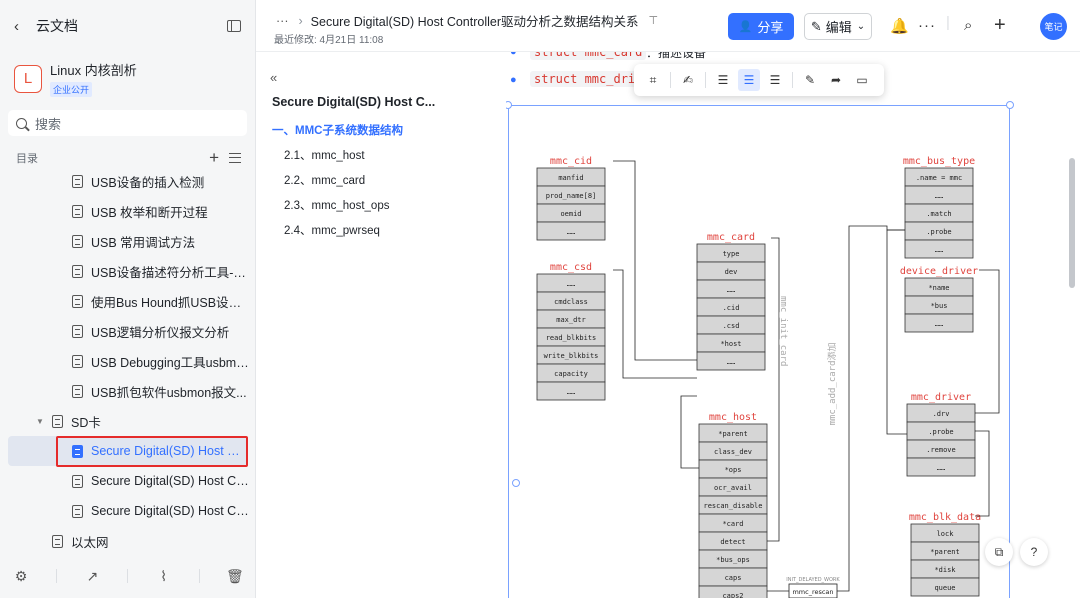 This screenshot has width=1080, height=598. I want to click on toc-label: 目录, so click(27, 159).